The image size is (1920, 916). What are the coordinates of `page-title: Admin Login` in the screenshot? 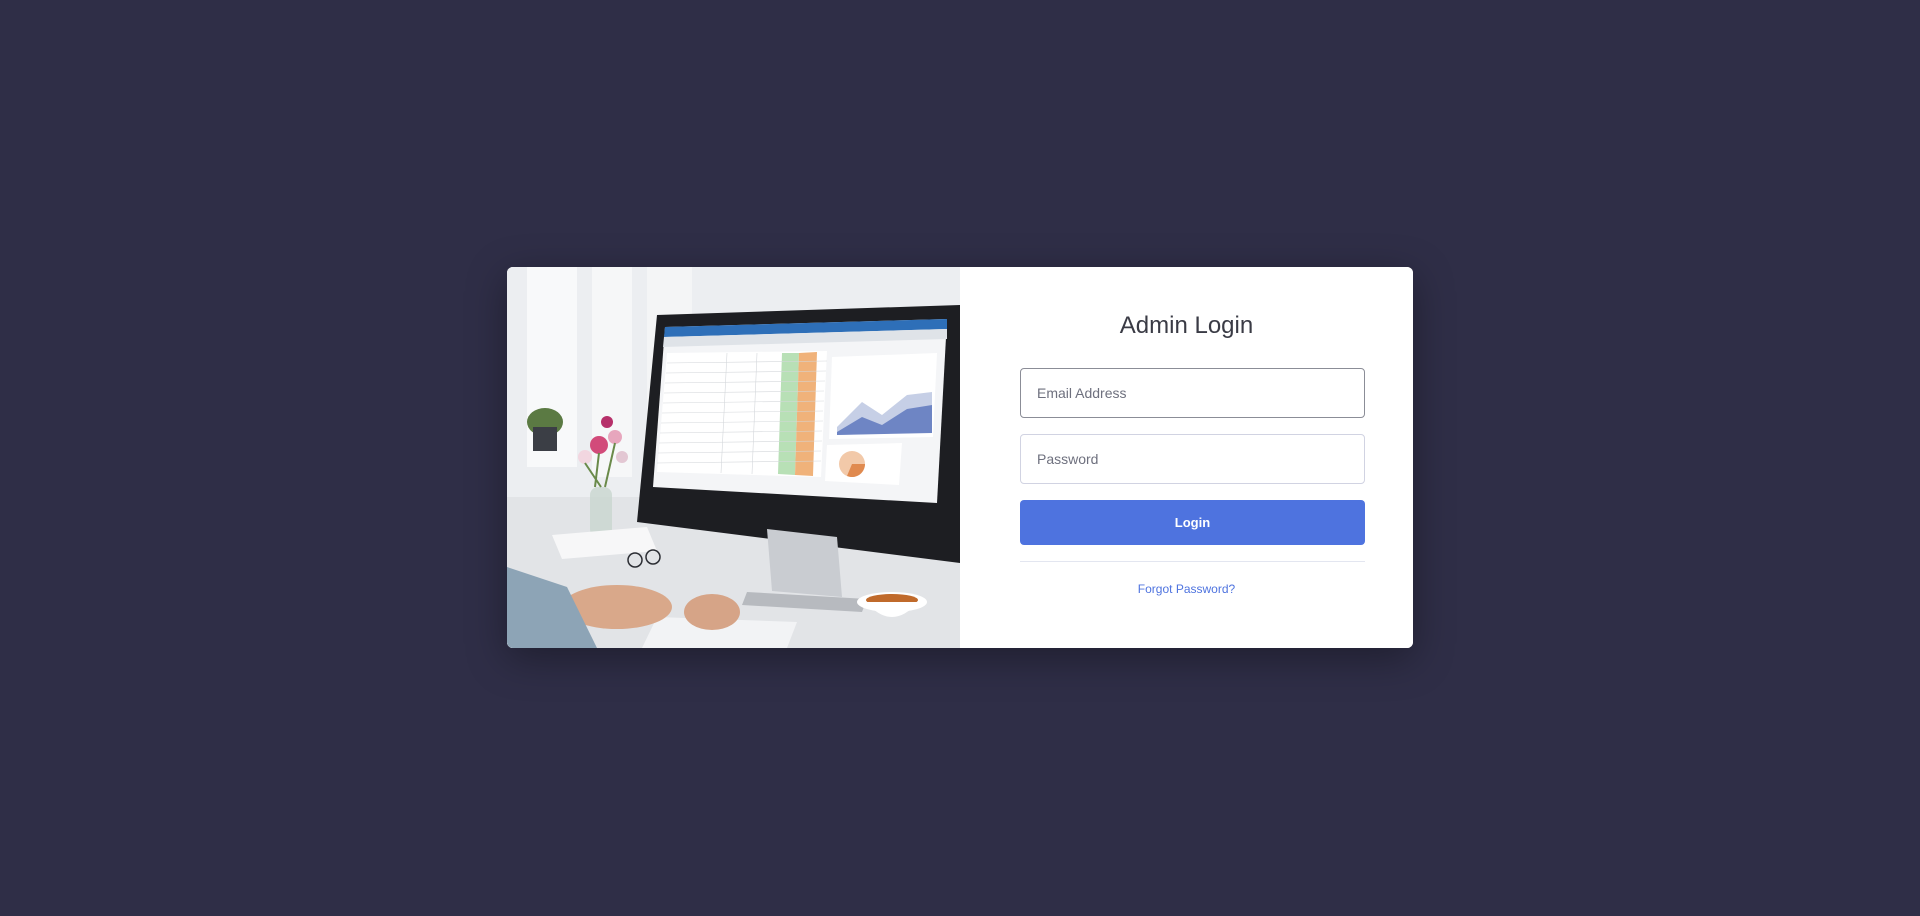 It's located at (1186, 325).